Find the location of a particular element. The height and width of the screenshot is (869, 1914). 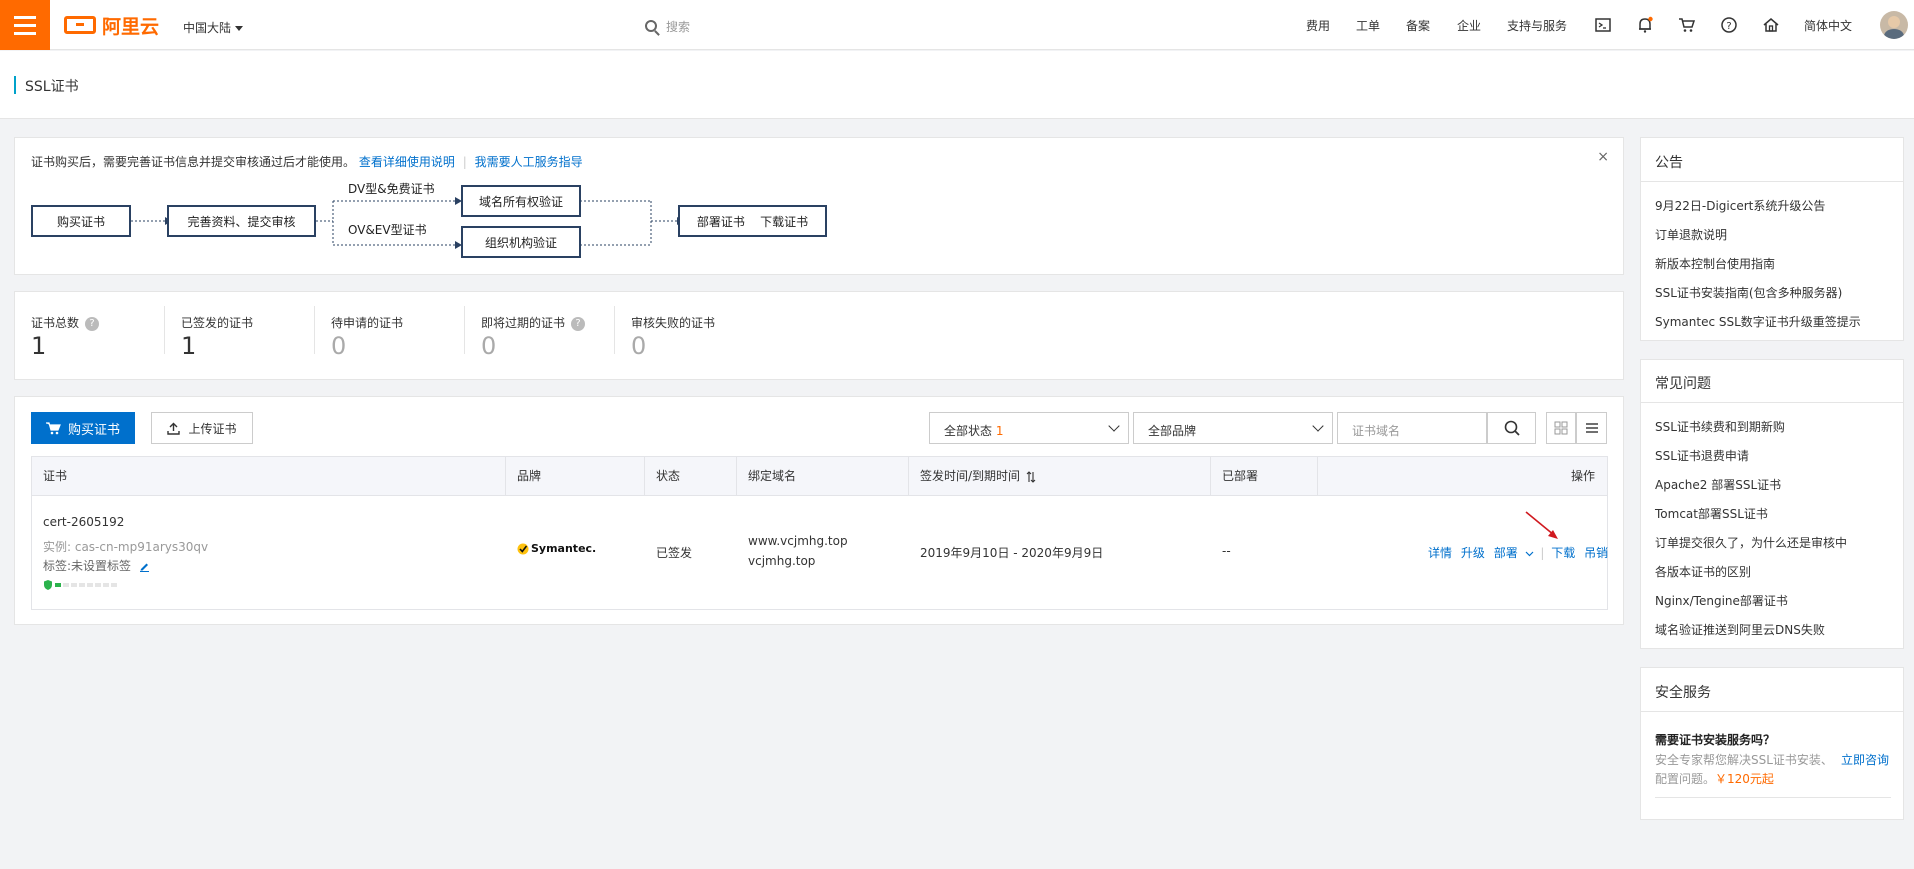

cert-instance: 实例: cas-cn-mp91arys30qv is located at coordinates (126, 547).